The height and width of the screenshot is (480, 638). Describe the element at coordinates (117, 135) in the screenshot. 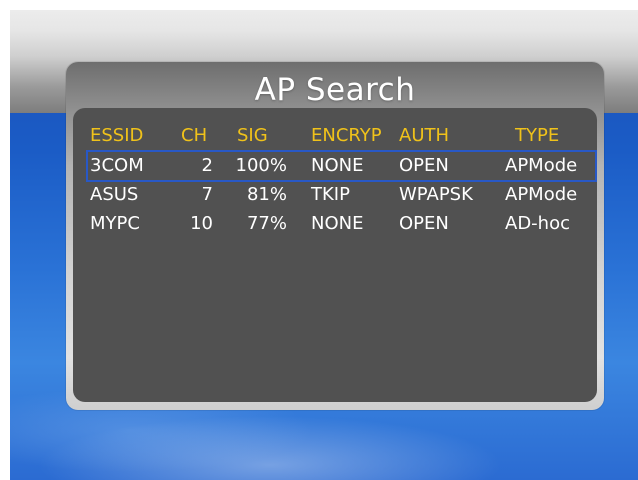

I see `header-essid: ESSID` at that location.